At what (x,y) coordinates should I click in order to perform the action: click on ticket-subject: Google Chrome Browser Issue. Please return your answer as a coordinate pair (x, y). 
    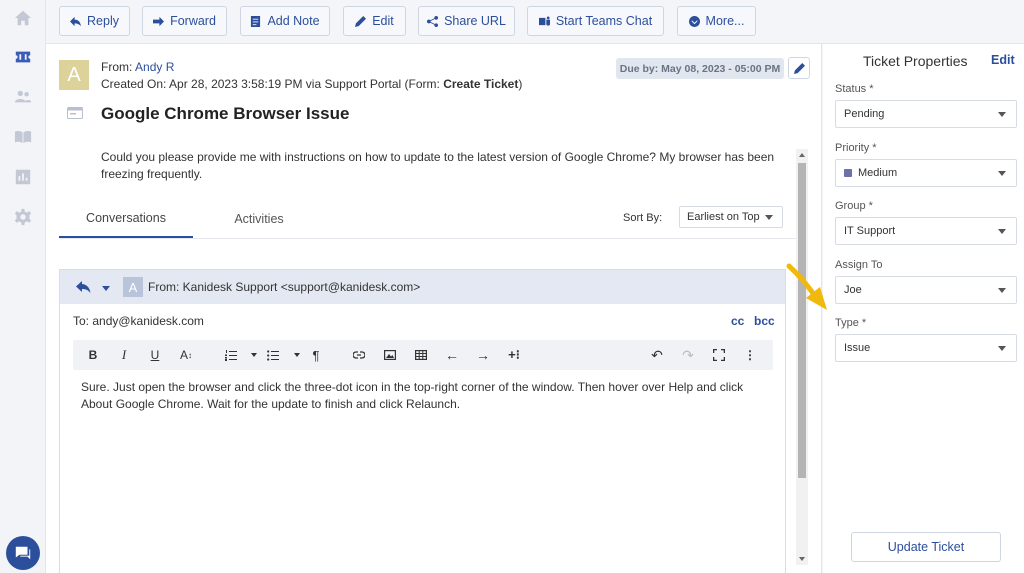
    Looking at the image, I should click on (225, 113).